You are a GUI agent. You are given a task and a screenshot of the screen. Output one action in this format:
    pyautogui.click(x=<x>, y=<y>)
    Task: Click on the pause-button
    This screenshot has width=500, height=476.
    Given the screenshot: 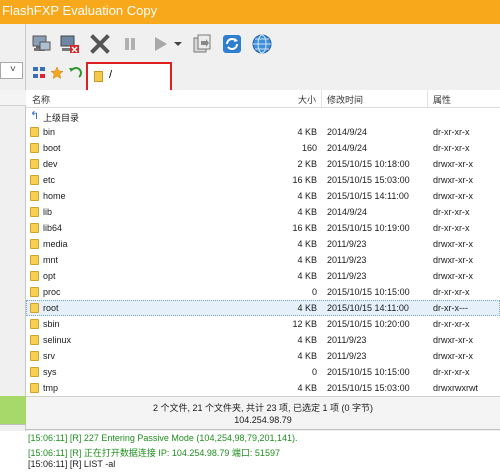 What is the action you would take?
    pyautogui.click(x=130, y=44)
    